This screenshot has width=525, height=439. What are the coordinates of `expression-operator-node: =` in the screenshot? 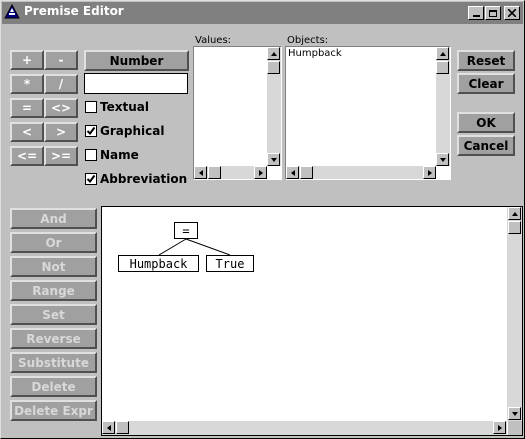 It's located at (186, 230).